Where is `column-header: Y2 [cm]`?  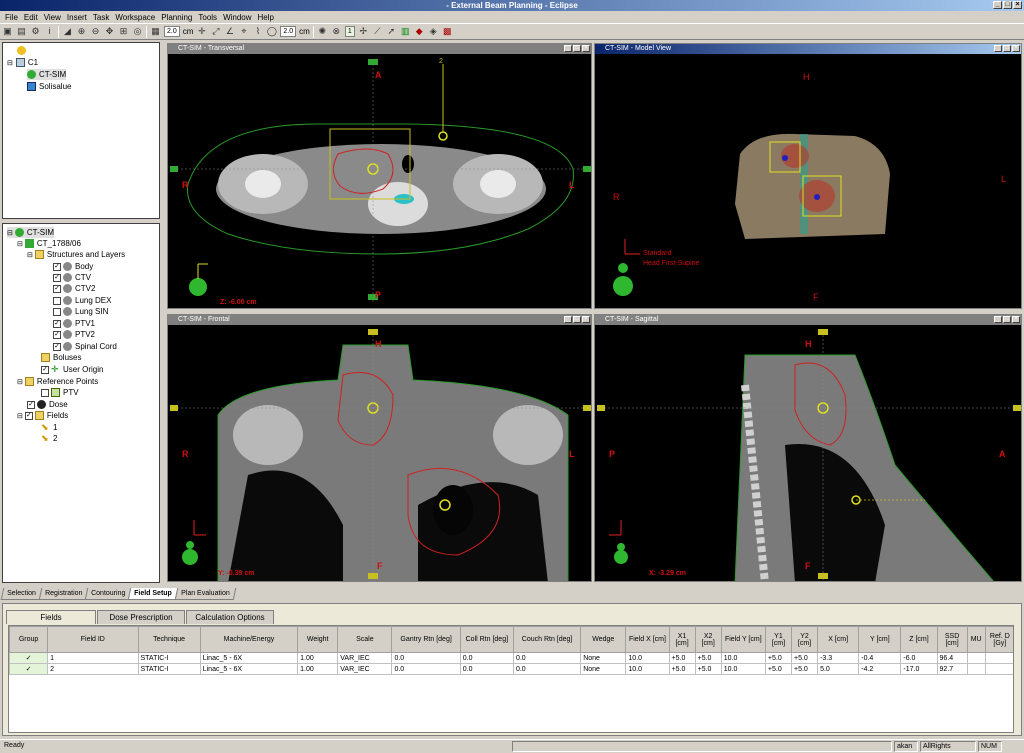 column-header: Y2 [cm] is located at coordinates (804, 639).